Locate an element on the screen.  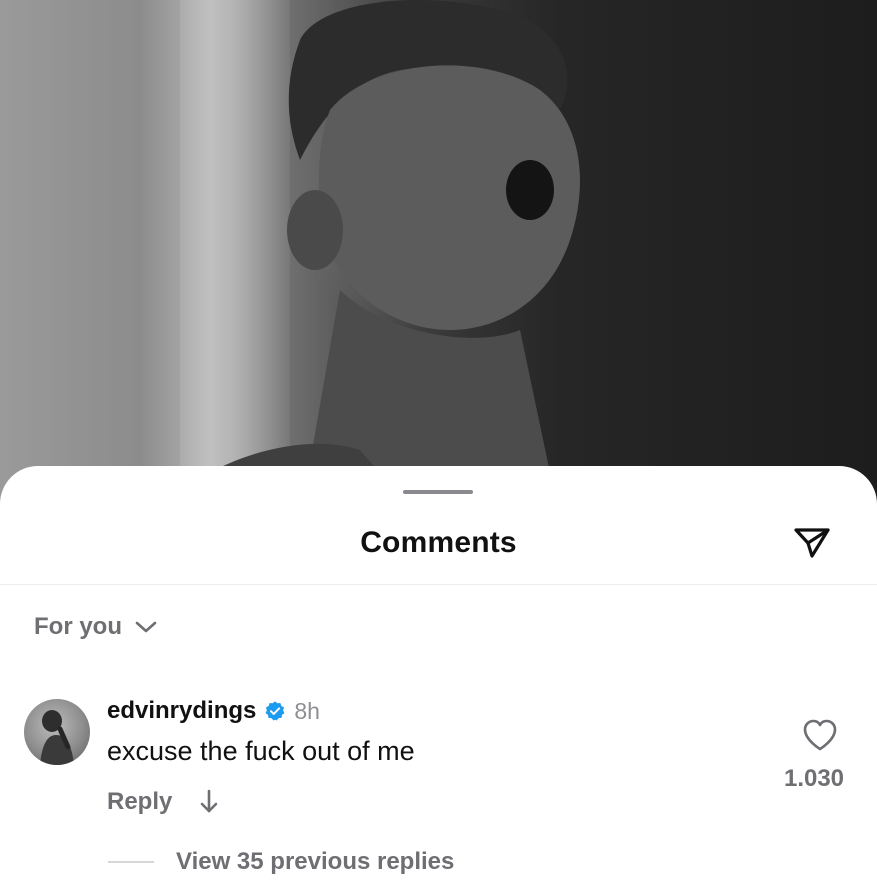
header-divider is located at coordinates (438, 584).